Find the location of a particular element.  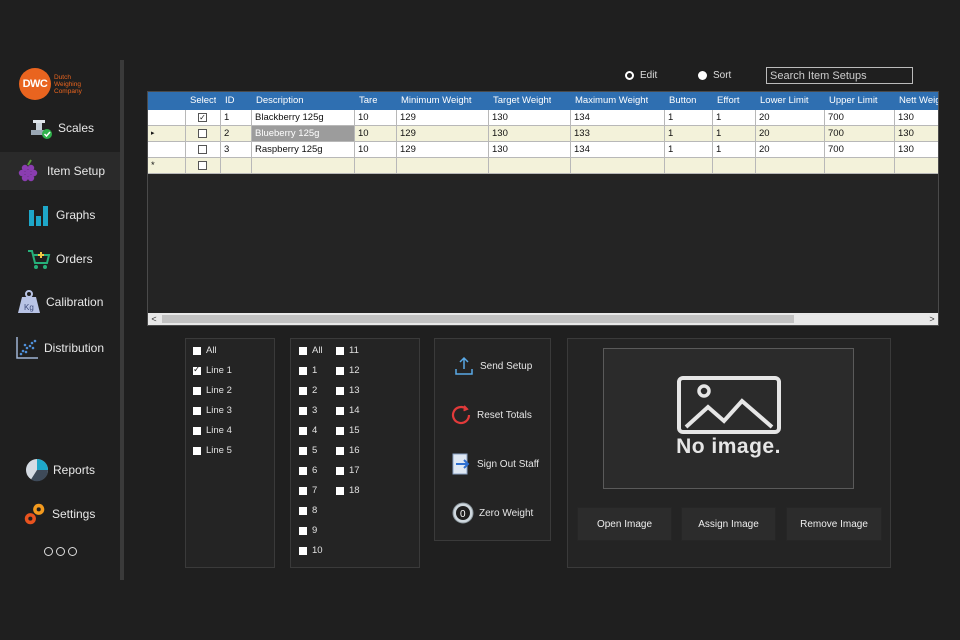

button-filter-checkbox: 14 is located at coordinates (348, 410).